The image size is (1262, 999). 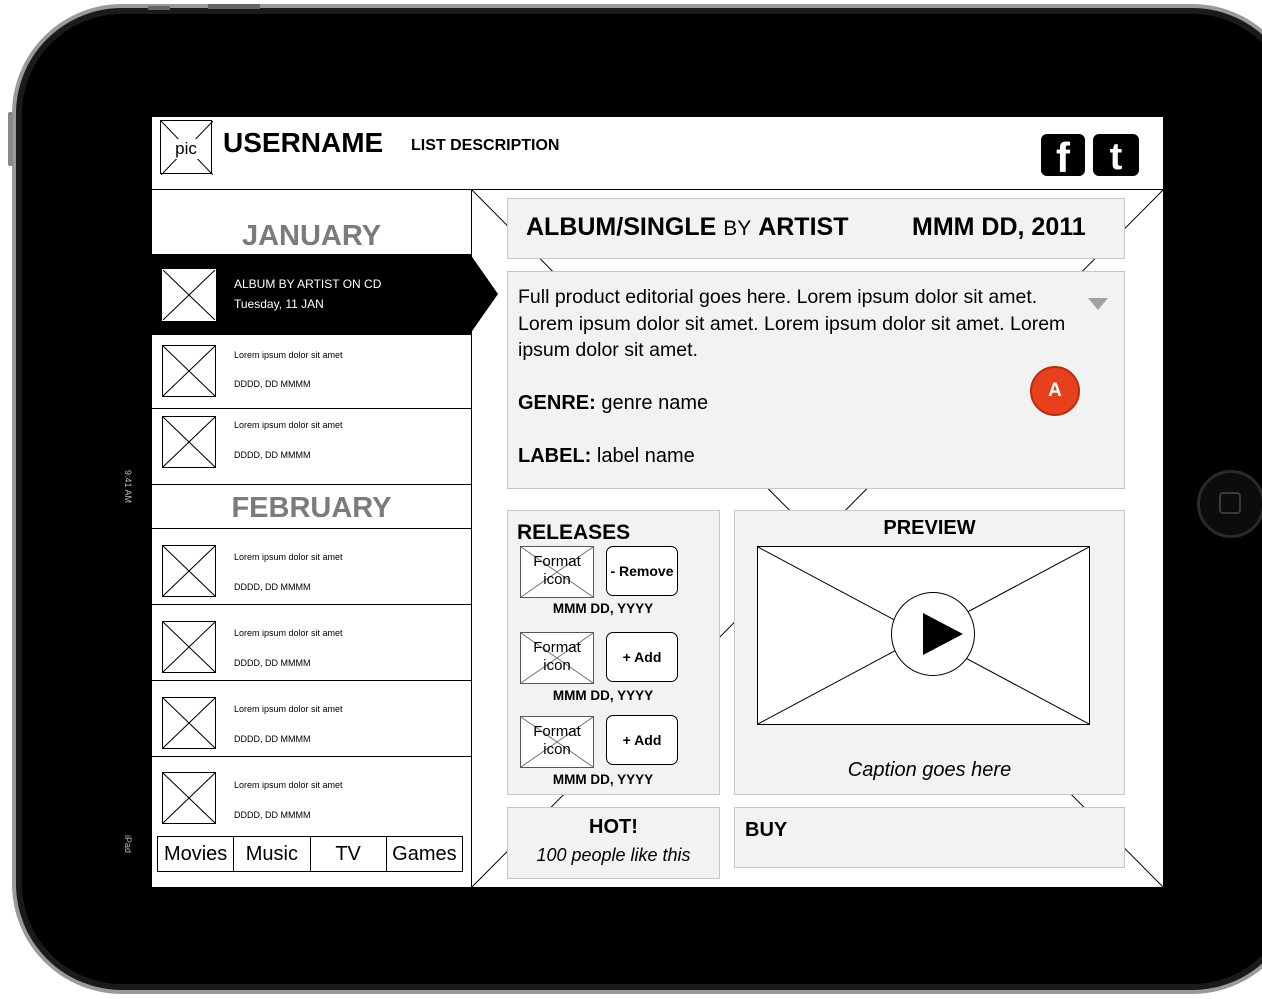 What do you see at coordinates (933, 634) in the screenshot?
I see `play-icon` at bounding box center [933, 634].